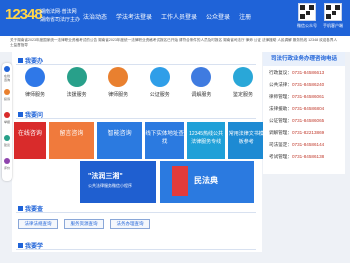 Image resolution: width=350 pixels, height=263 pixels. What do you see at coordinates (84, 224) in the screenshot?
I see `pill-resource-query: 服务资源查询` at bounding box center [84, 224].